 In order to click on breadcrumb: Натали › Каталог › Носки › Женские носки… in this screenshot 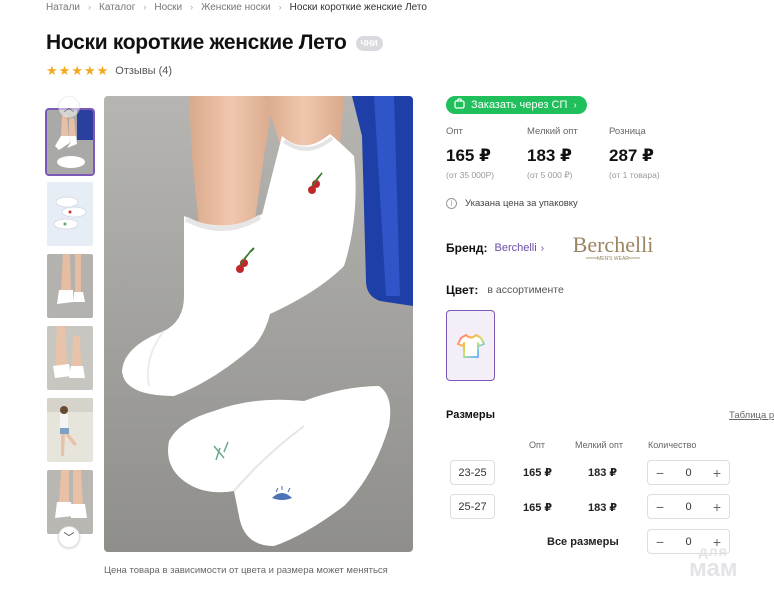, I will do `click(236, 7)`.